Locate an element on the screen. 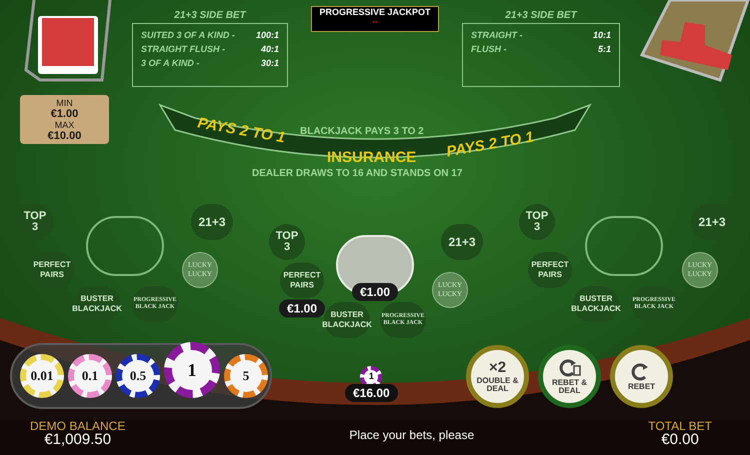 The image size is (750, 455). status-message: Place your bets, please is located at coordinates (411, 435).